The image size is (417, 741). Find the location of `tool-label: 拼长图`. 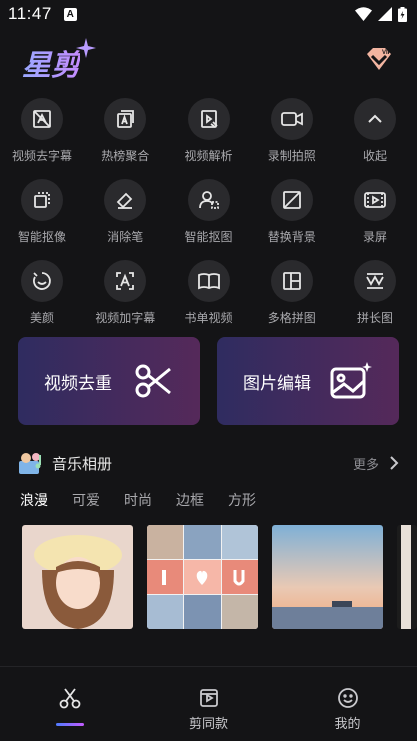

tool-label: 拼长图 is located at coordinates (374, 318).